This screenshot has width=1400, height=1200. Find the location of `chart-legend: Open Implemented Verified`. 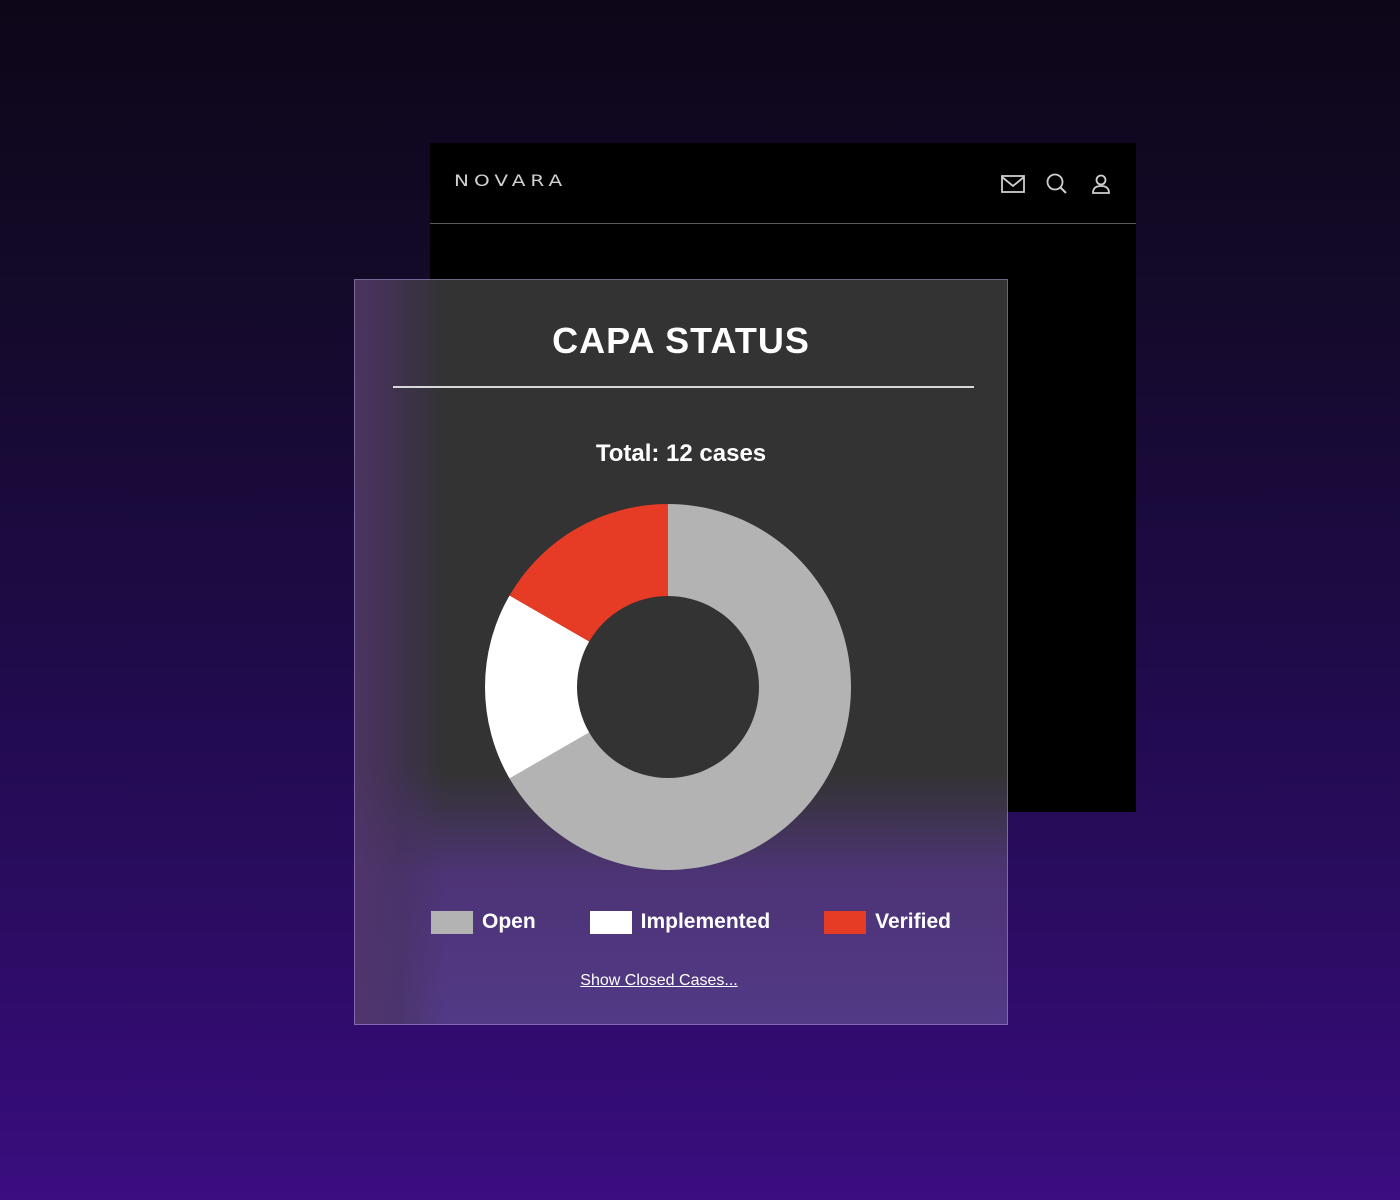

chart-legend: Open Implemented Verified is located at coordinates (691, 922).